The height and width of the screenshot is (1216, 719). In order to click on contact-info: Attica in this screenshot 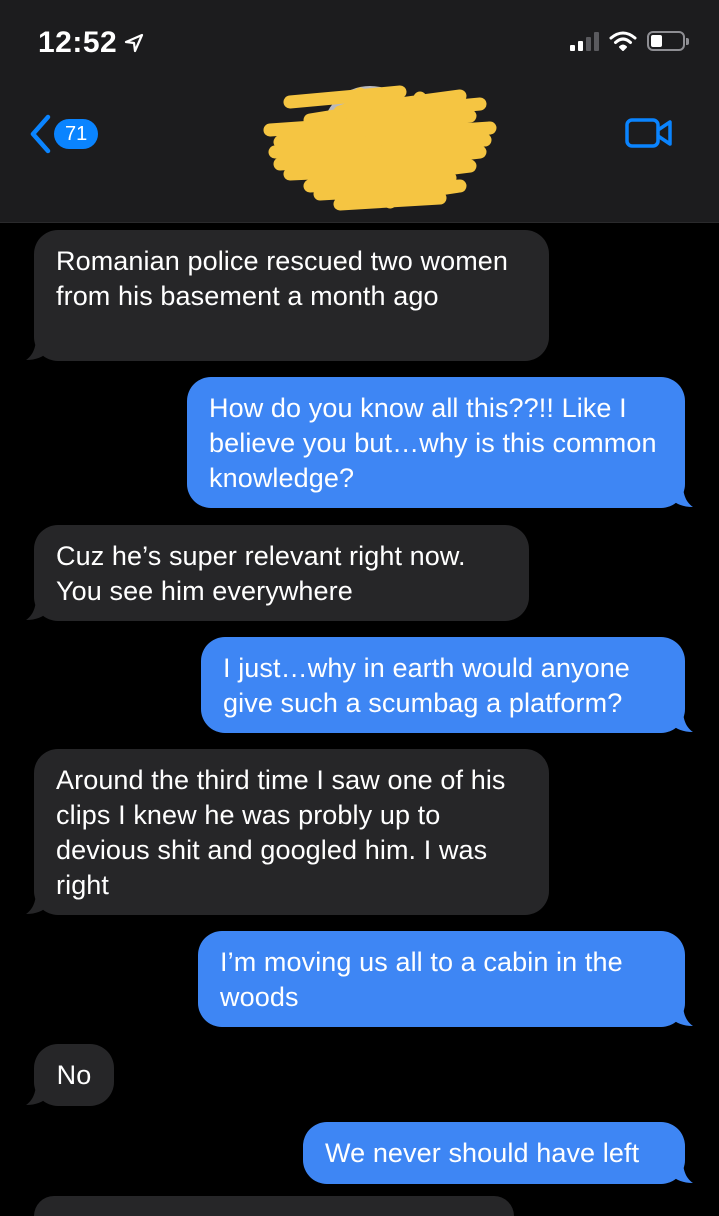, I will do `click(380, 149)`.